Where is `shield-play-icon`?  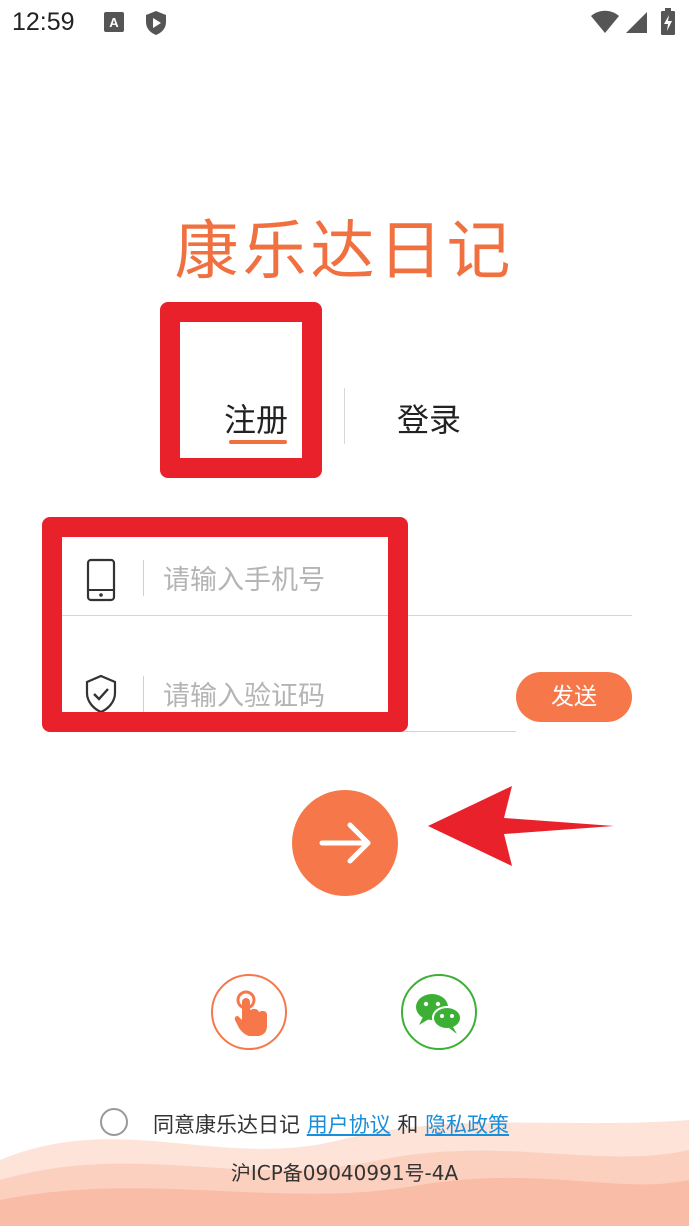 shield-play-icon is located at coordinates (156, 25).